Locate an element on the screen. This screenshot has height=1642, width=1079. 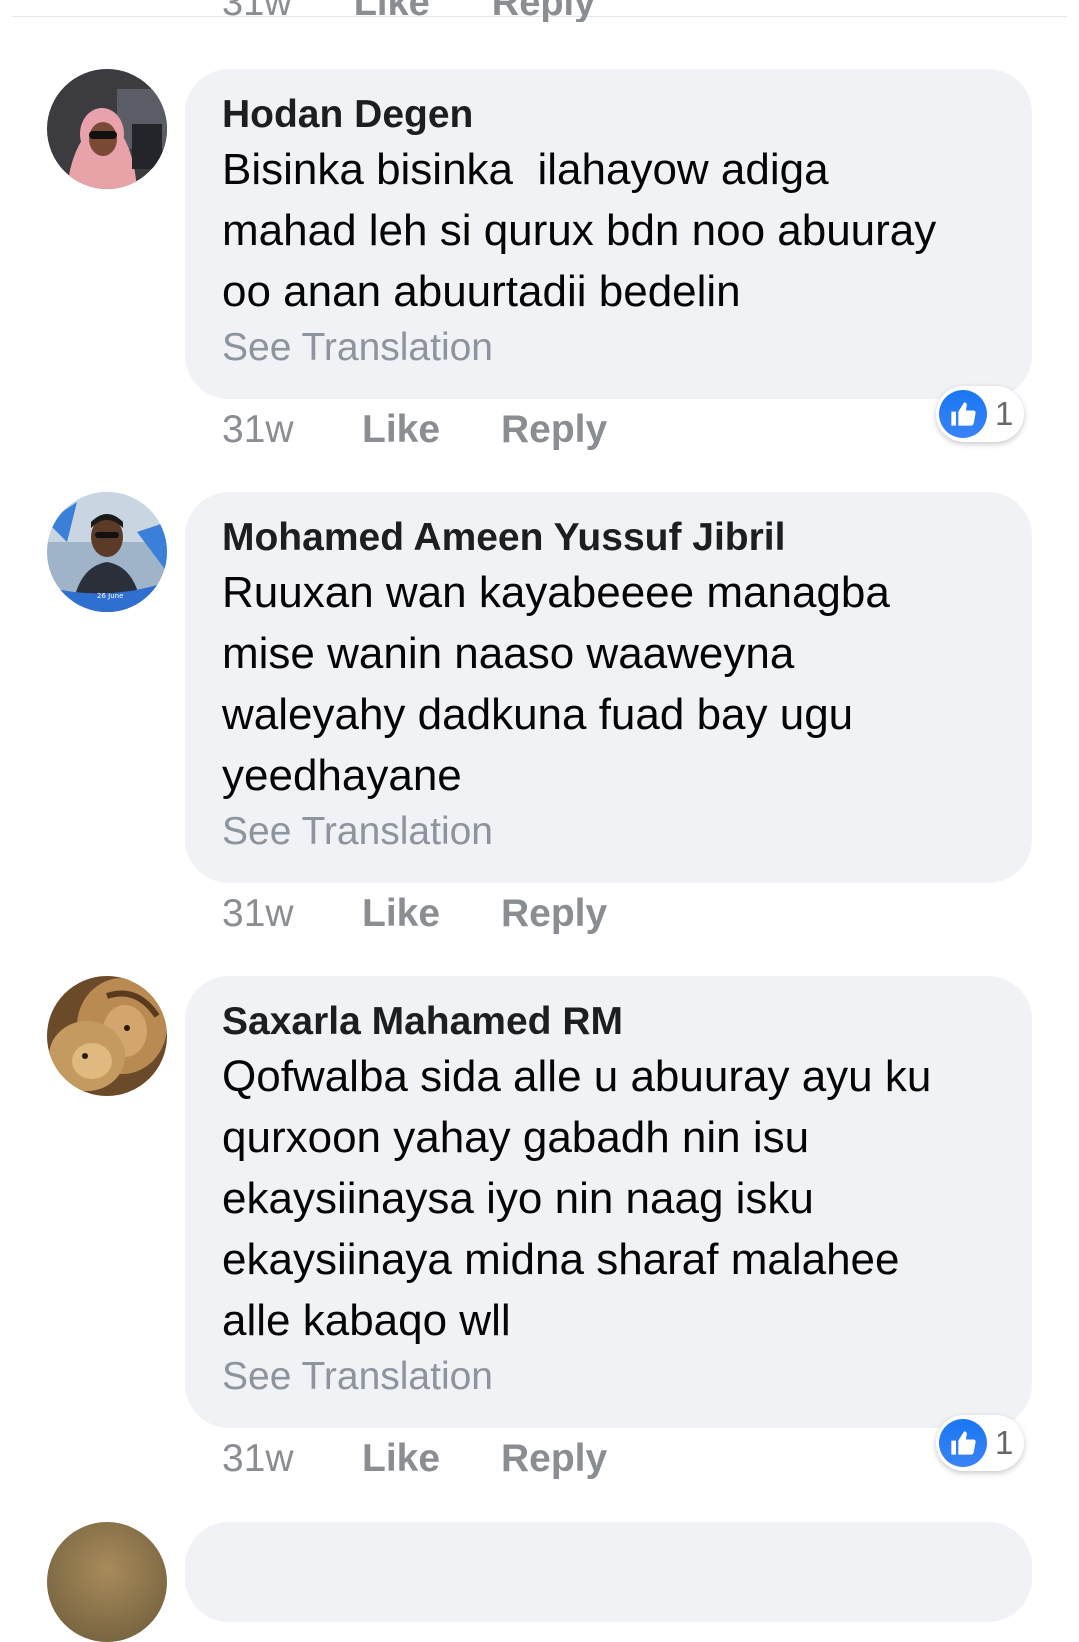
comment-author: Saxarla Mahamed RM is located at coordinates (612, 1022).